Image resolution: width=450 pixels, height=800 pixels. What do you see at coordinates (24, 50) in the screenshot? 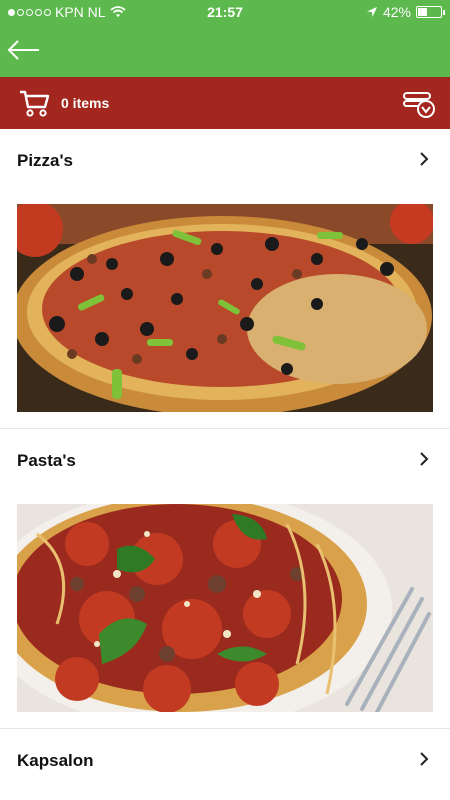
I see `back-arrow-icon` at bounding box center [24, 50].